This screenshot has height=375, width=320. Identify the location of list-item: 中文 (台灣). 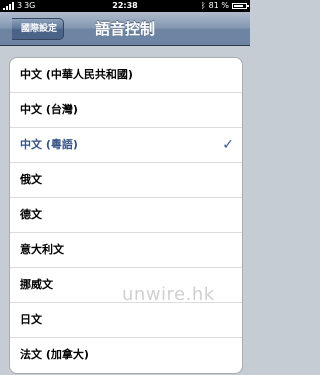
(126, 110).